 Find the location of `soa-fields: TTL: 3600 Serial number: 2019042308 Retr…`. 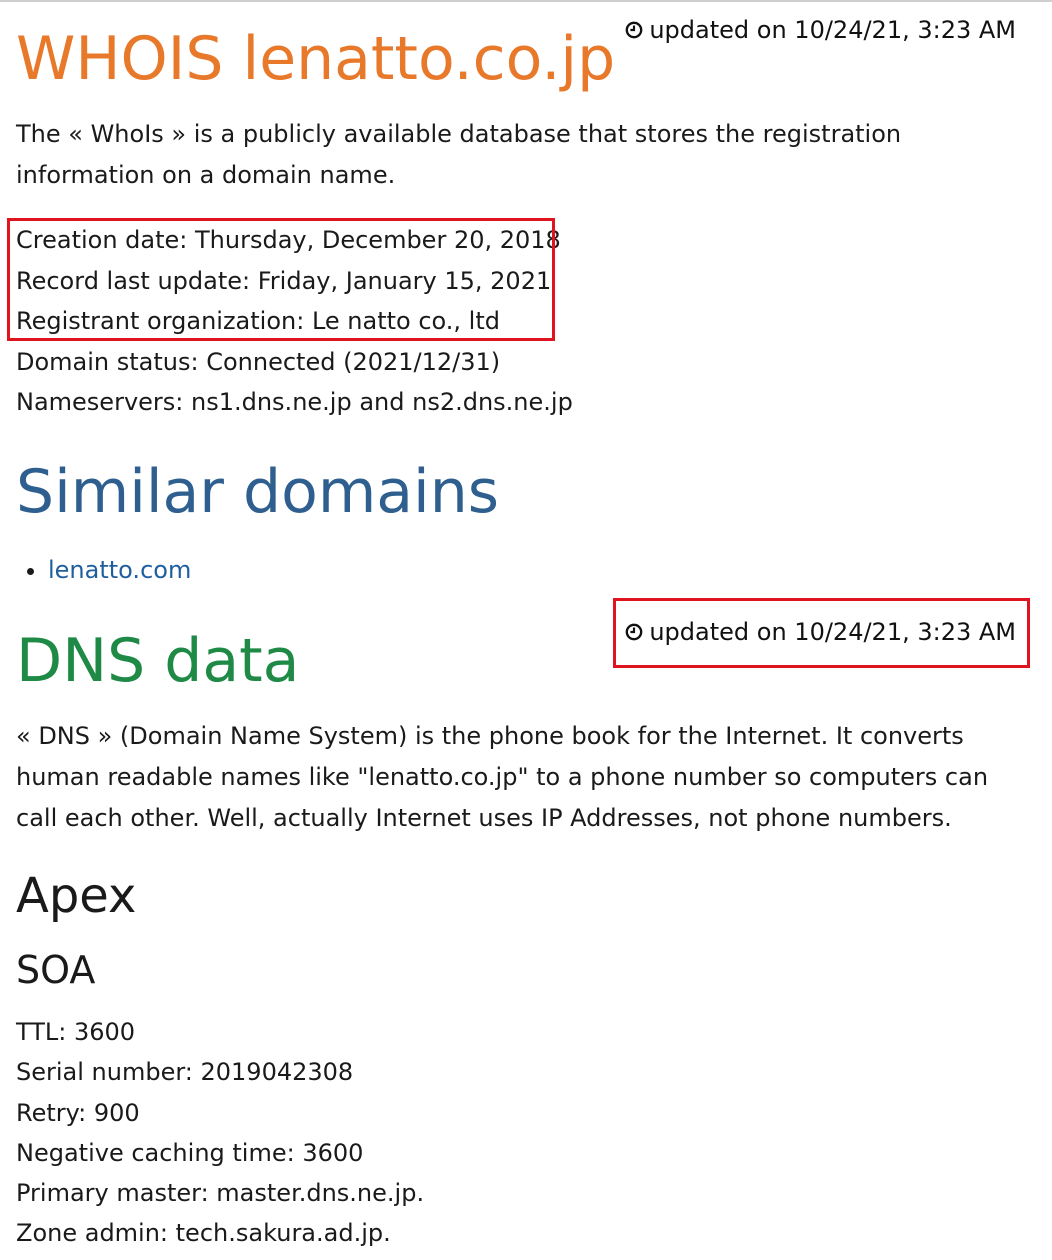

soa-fields: TTL: 3600 Serial number: 2019042308 Retr… is located at coordinates (220, 1133).